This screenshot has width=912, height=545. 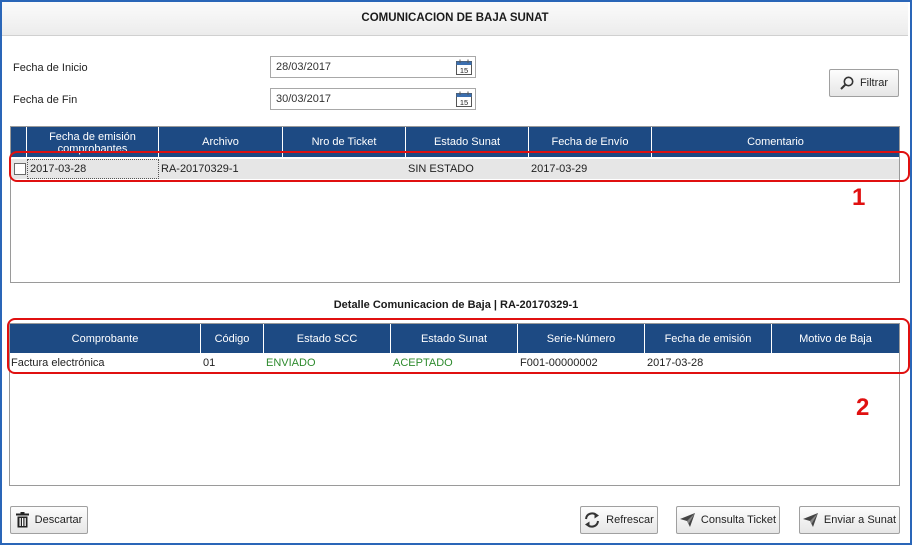 What do you see at coordinates (58, 520) in the screenshot?
I see `discard-button-label: Descartar` at bounding box center [58, 520].